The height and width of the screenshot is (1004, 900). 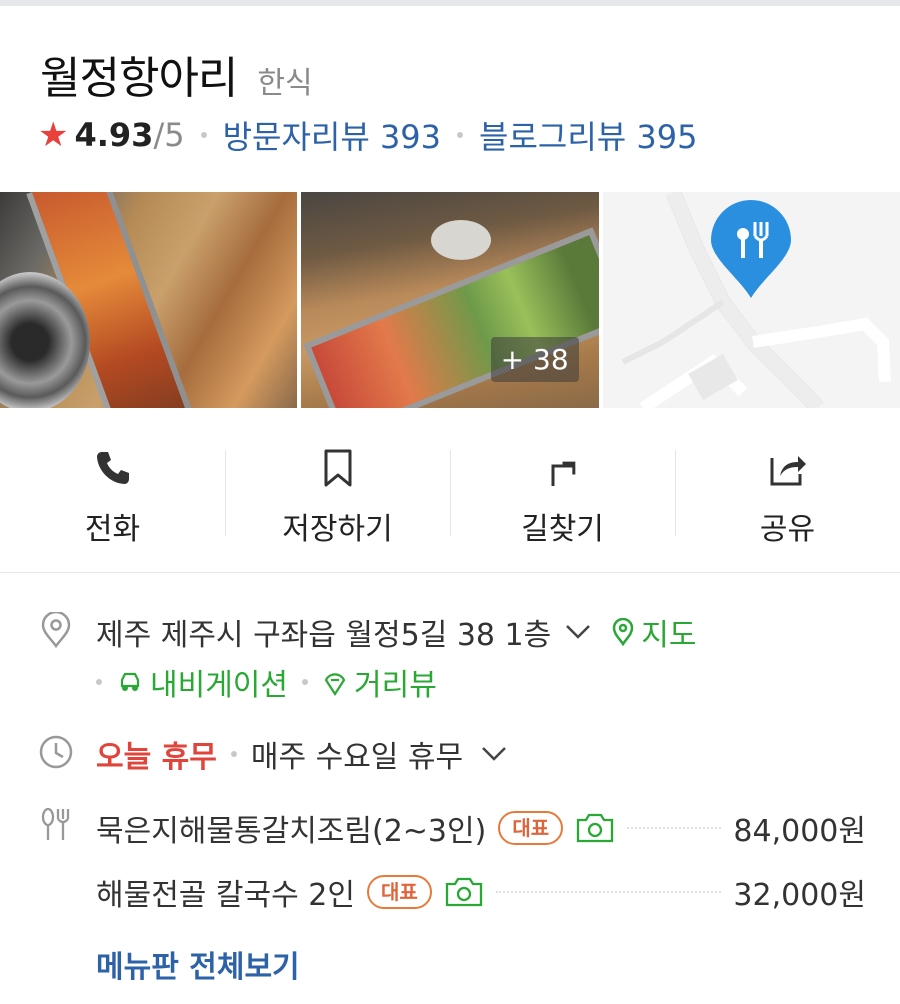 What do you see at coordinates (169, 135) in the screenshot?
I see `rating-max: /5` at bounding box center [169, 135].